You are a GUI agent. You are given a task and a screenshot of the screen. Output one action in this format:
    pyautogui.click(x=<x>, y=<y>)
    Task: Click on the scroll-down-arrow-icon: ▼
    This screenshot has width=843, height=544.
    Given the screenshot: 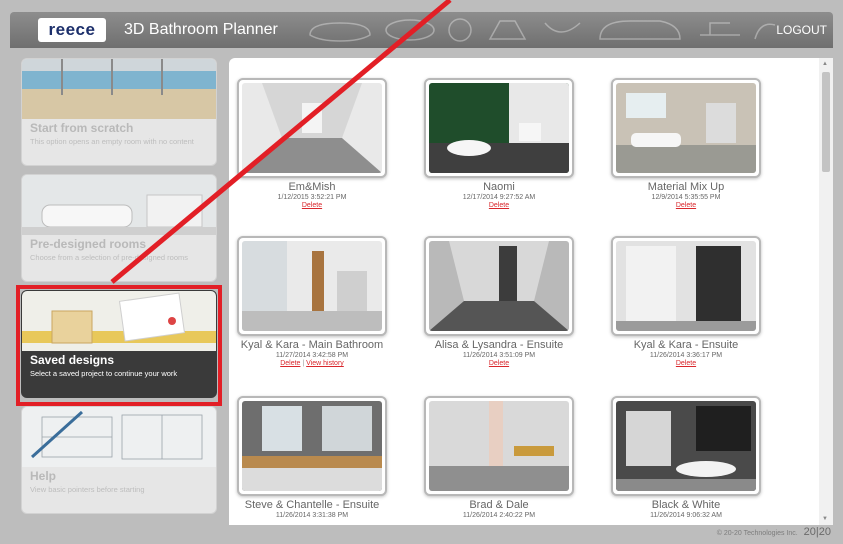 What is the action you would take?
    pyautogui.click(x=825, y=519)
    